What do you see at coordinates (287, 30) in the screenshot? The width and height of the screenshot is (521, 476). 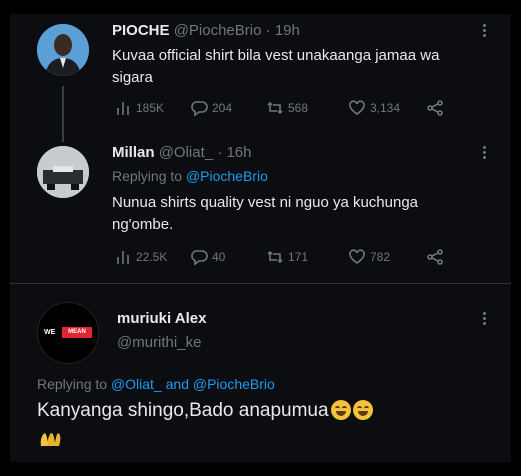 I see `timestamp: 19h` at bounding box center [287, 30].